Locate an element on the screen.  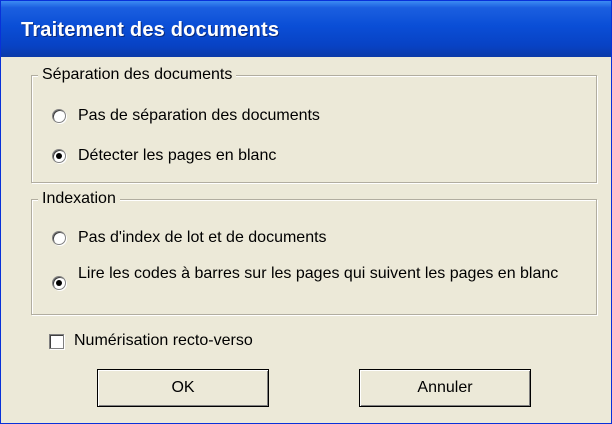
indexation-legend: Indexation is located at coordinates (79, 199).